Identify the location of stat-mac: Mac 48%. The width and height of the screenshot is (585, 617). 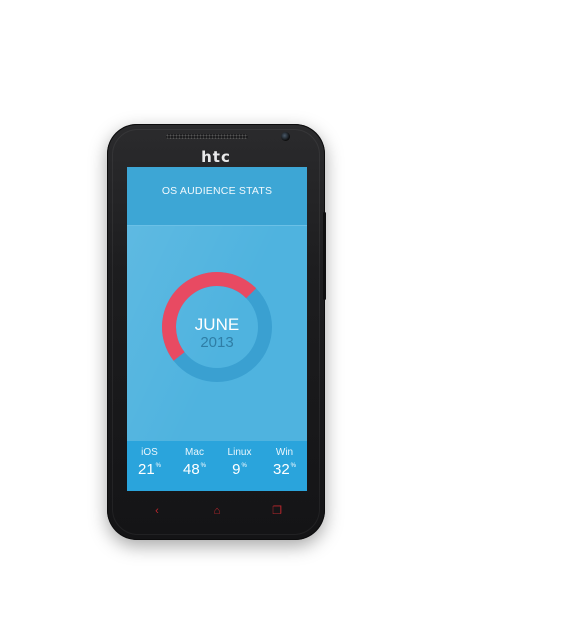
(194, 466).